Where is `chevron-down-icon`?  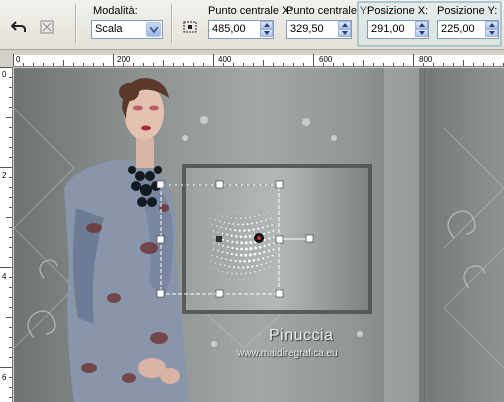 chevron-down-icon is located at coordinates (153, 29).